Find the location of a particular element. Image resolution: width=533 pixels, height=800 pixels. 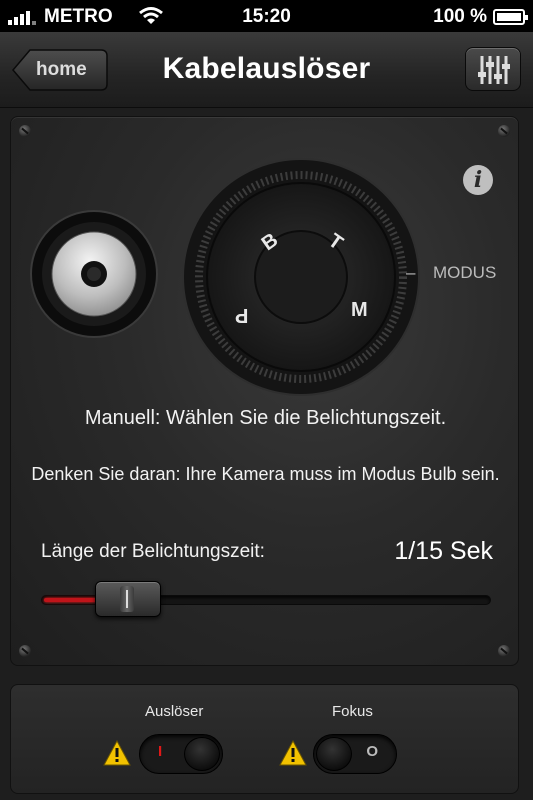

manual-instruction: Manuell: Wählen Sie die Belichtungszeit. is located at coordinates (265, 418).